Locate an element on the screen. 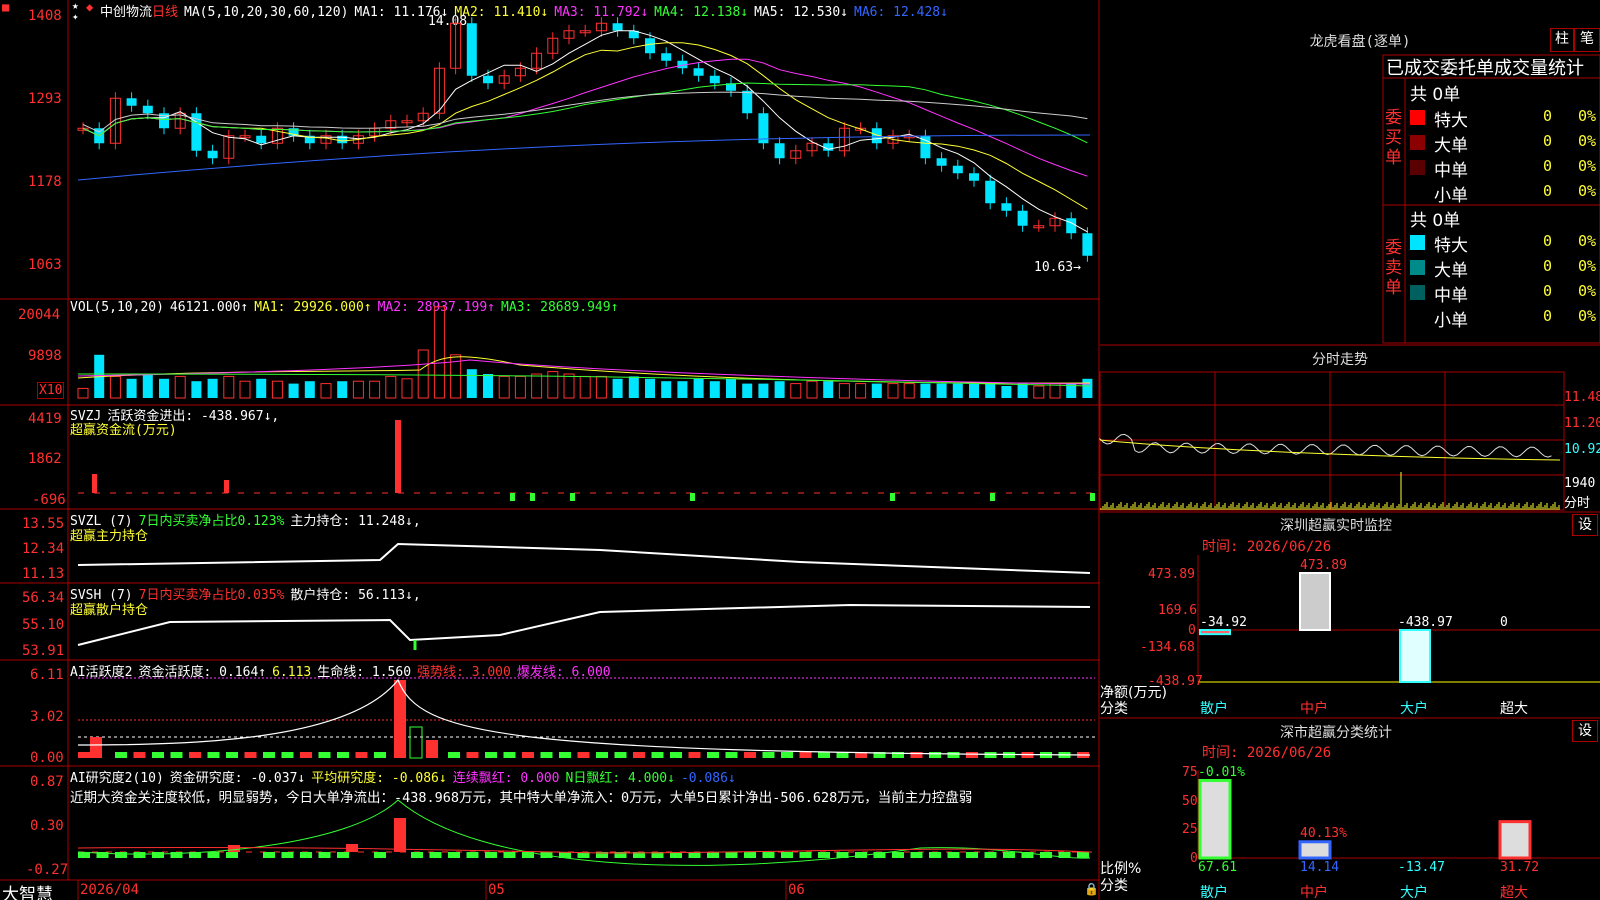 This screenshot has height=900, width=1600. sz-bar-label-1: -34.92 is located at coordinates (1223, 622).